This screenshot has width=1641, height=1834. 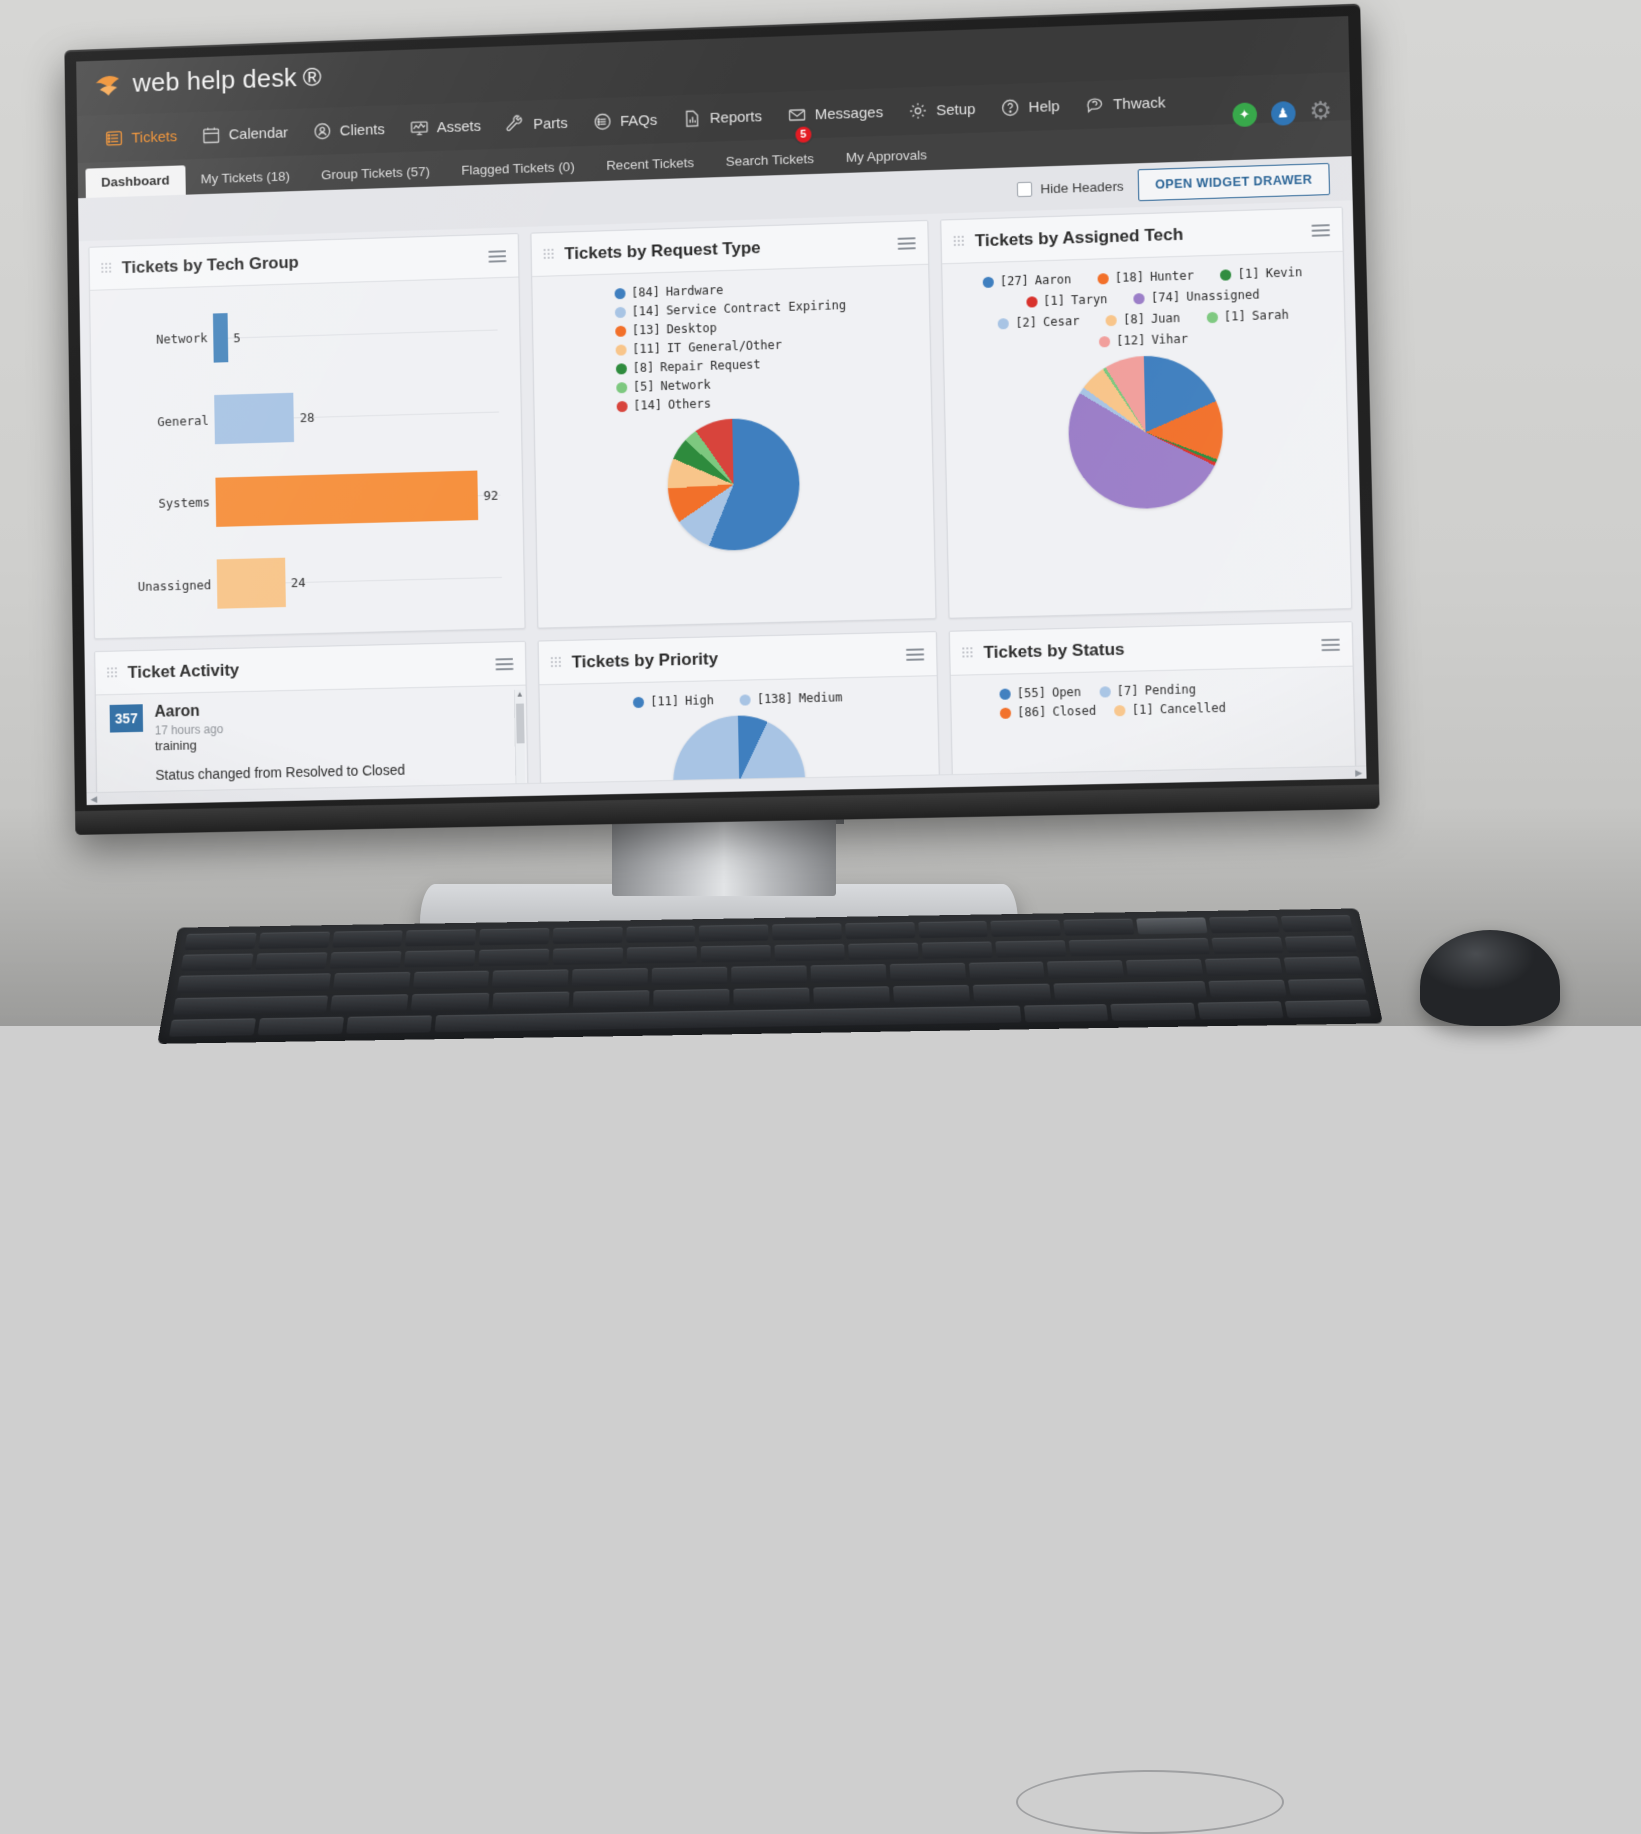 I want to click on nav-item-help: Help, so click(x=1029, y=107).